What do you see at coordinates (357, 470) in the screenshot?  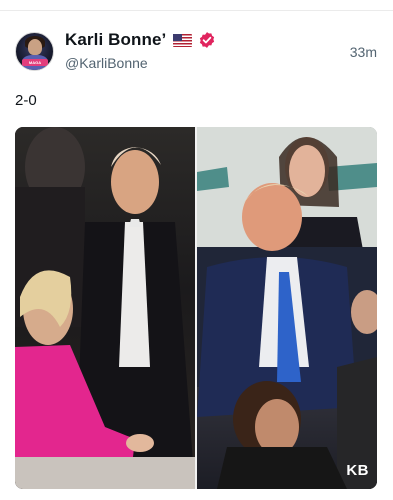 I see `media-watermark: KB` at bounding box center [357, 470].